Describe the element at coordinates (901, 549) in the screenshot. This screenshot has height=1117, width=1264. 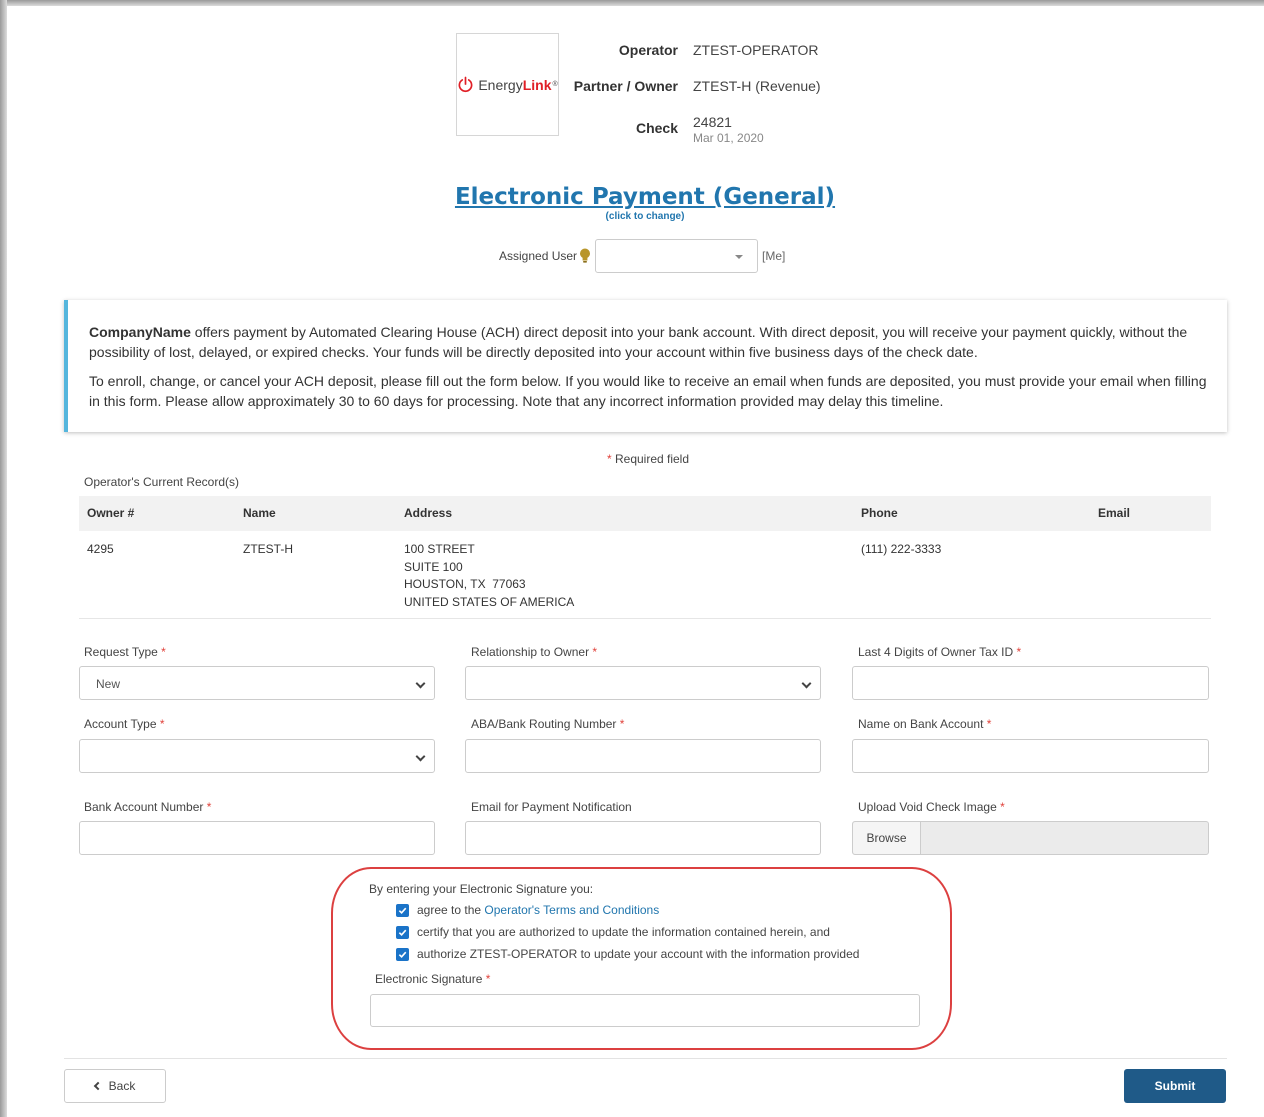
I see `cell-phone: (111) 222-3333` at that location.